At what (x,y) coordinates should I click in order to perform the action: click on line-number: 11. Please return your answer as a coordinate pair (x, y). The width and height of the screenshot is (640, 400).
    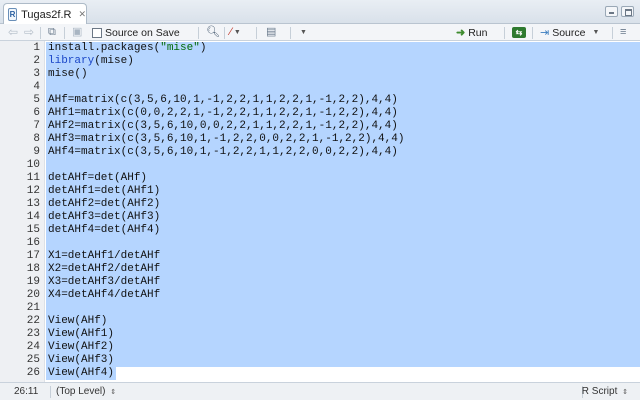
    Looking at the image, I should click on (33, 178).